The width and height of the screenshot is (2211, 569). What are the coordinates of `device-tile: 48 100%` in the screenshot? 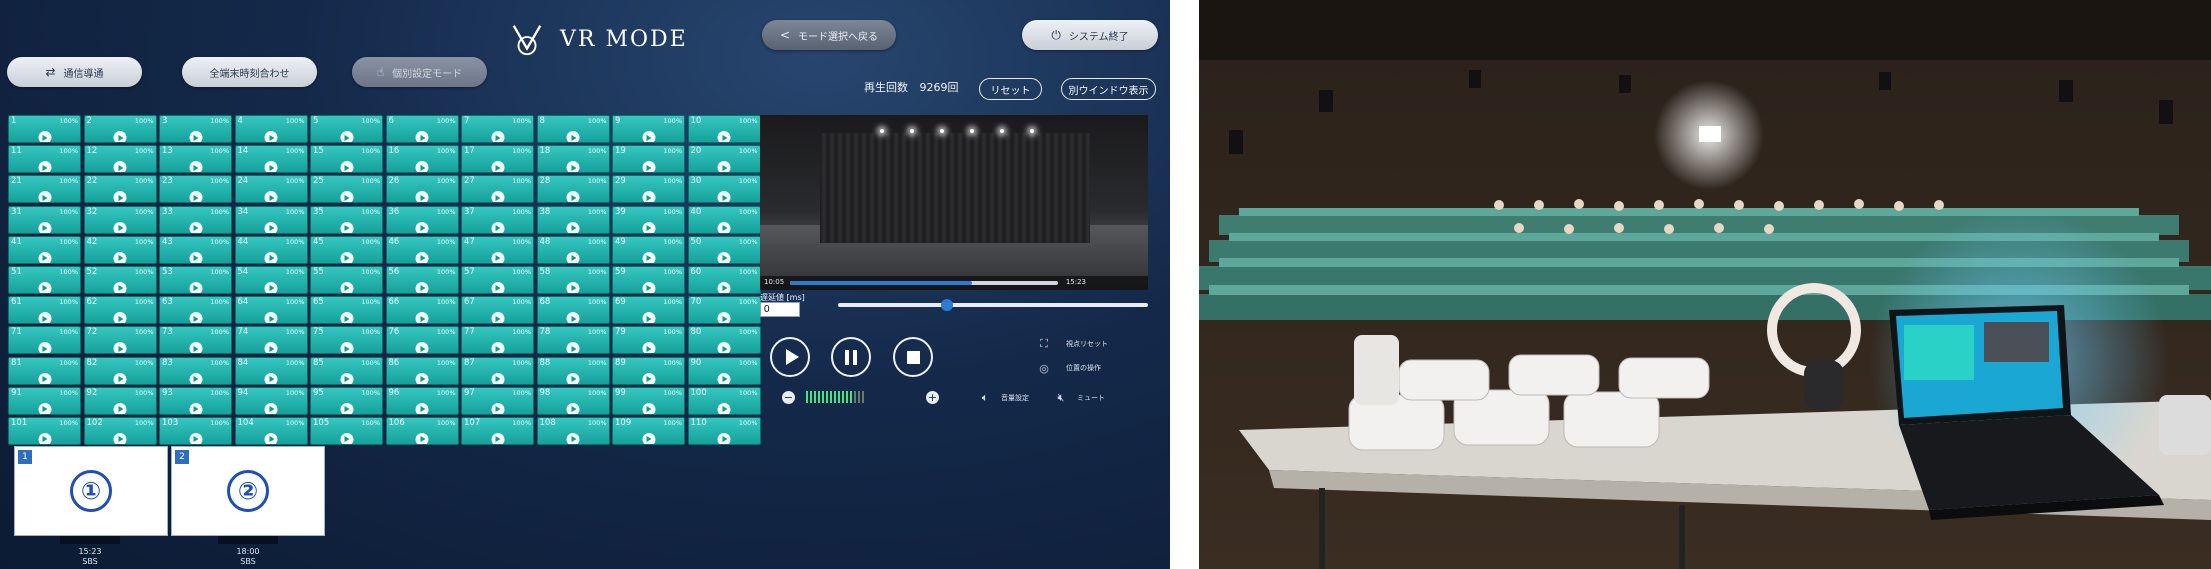 It's located at (573, 249).